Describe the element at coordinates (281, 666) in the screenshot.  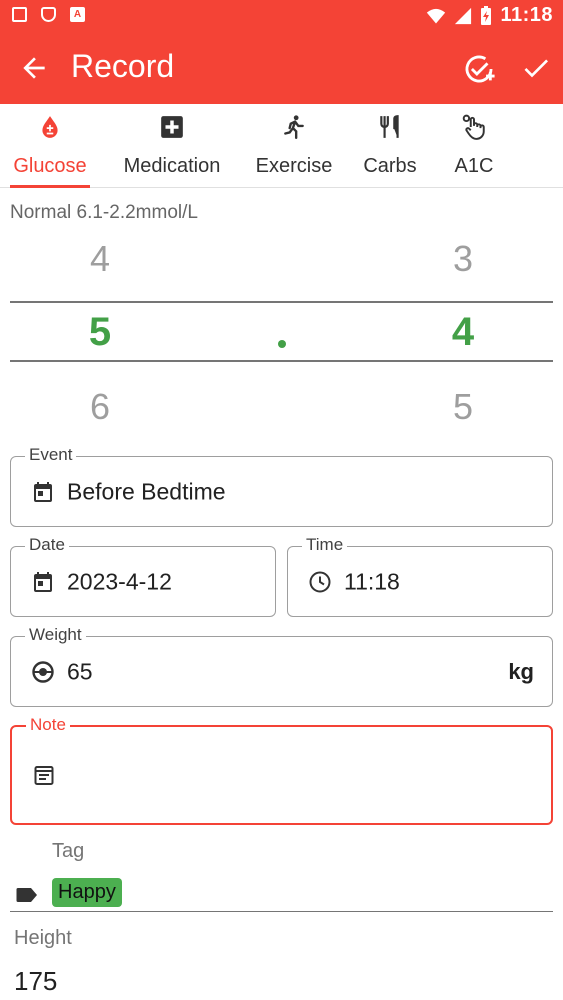
I see `weight-field: Weight 65 kg` at that location.